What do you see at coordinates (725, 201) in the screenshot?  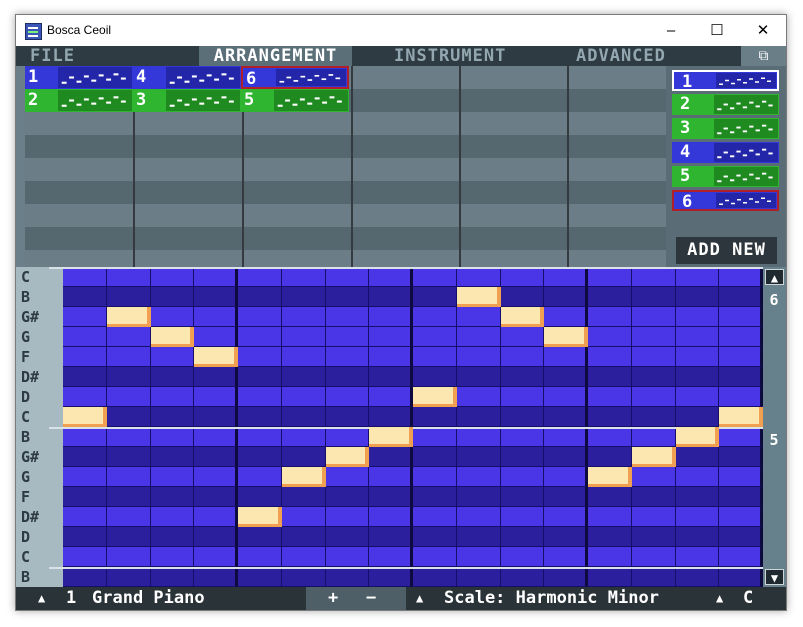 I see `pattern-list-item-6: 6` at bounding box center [725, 201].